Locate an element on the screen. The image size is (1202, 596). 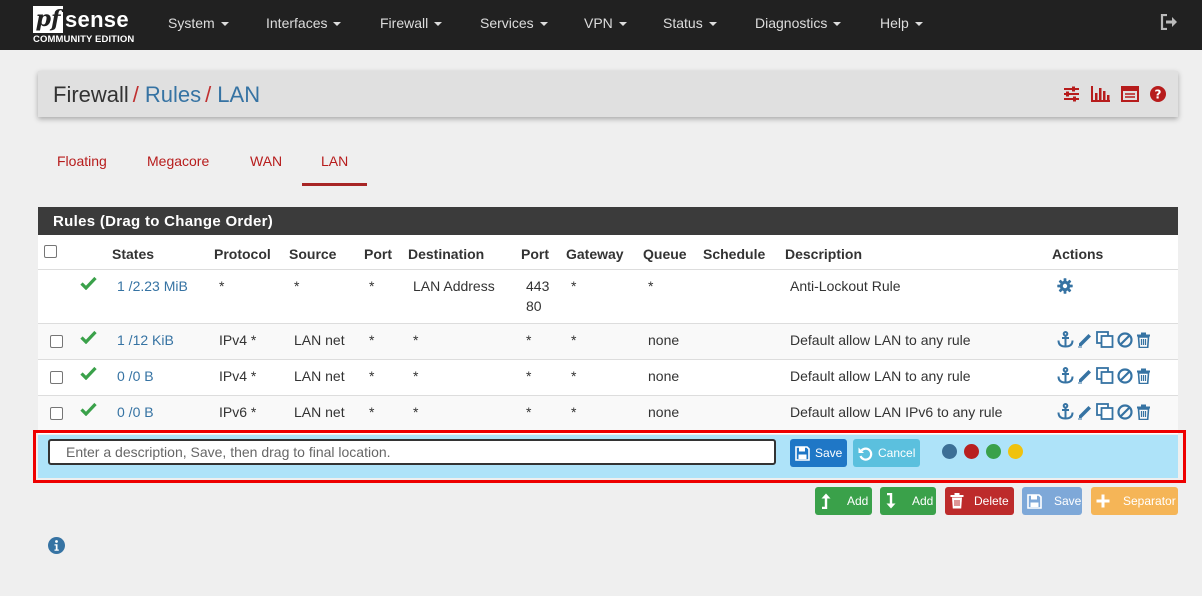
states-link: 1 /12 KiB is located at coordinates (145, 340).